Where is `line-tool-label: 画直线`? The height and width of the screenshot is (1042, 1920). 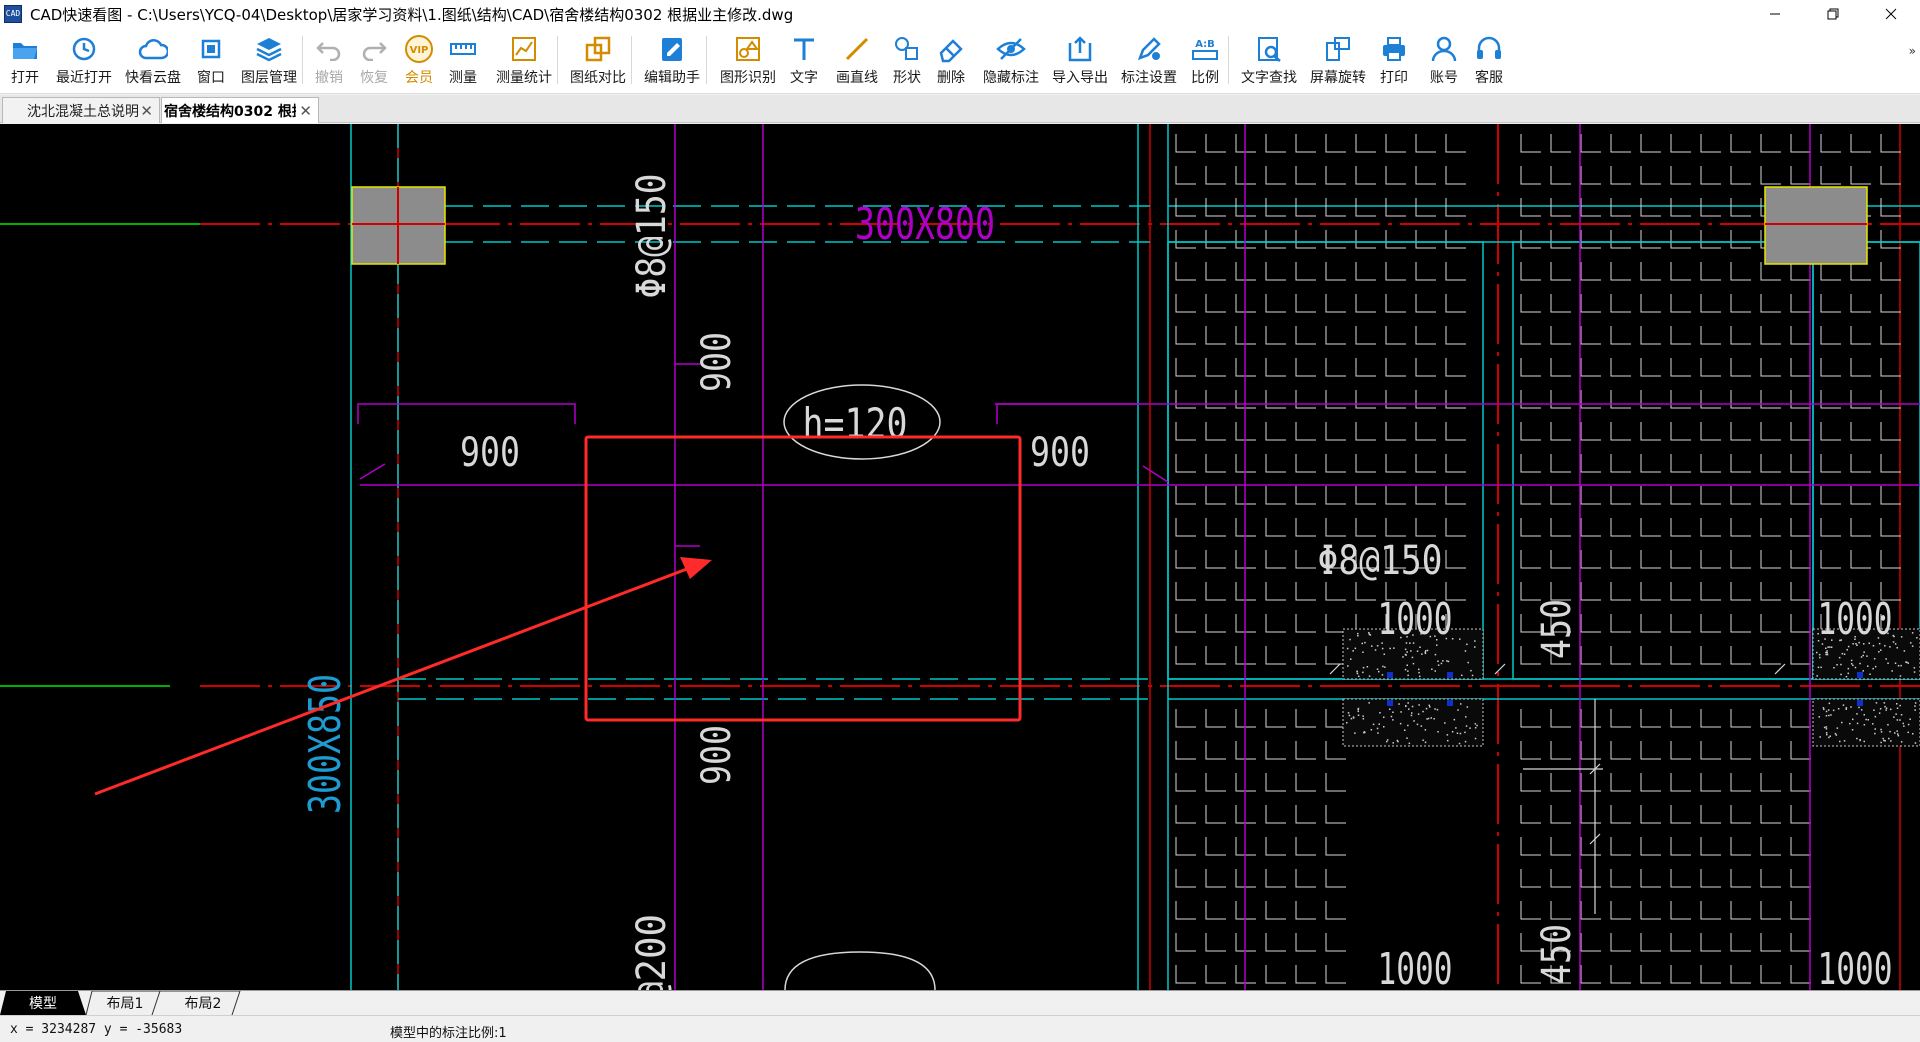
line-tool-label: 画直线 is located at coordinates (857, 78).